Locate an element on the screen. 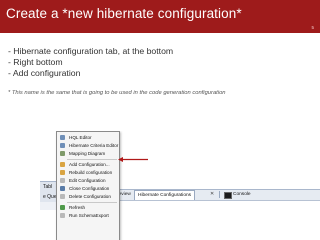 The height and width of the screenshot is (240, 320). hql-editor-icon is located at coordinates (62, 137).